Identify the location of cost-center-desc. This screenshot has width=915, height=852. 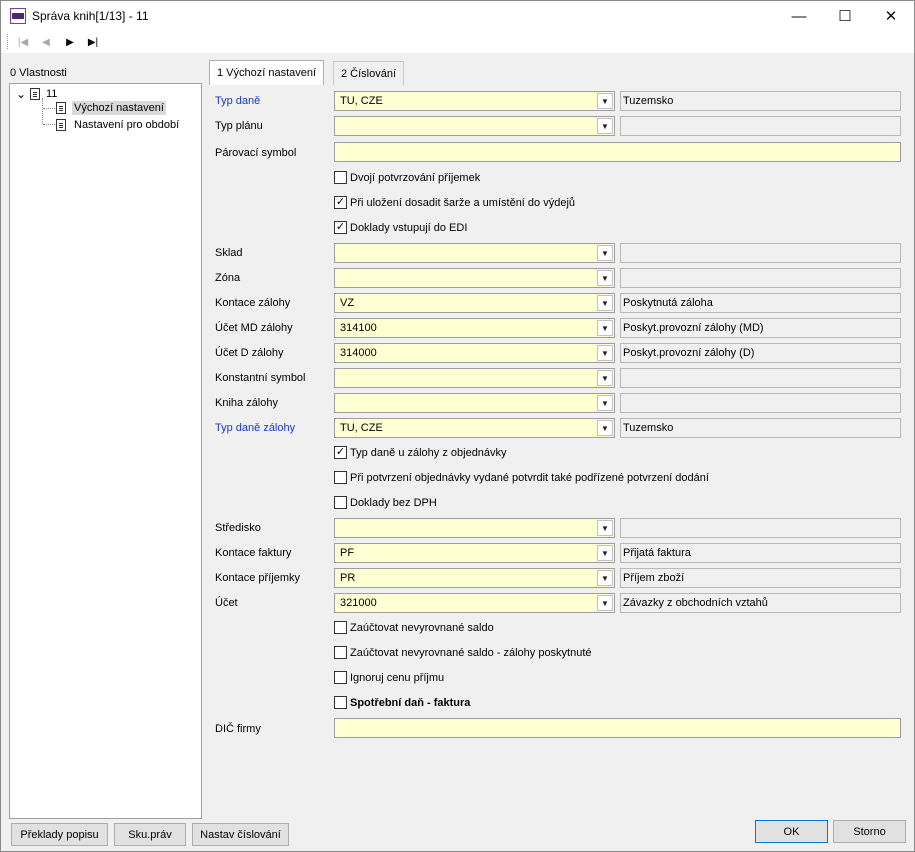
(760, 528).